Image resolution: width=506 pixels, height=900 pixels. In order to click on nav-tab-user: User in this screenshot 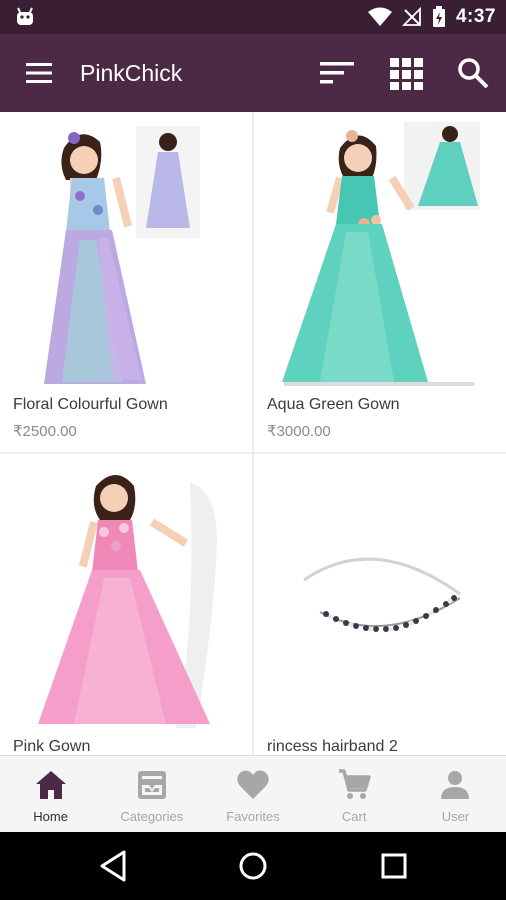, I will do `click(455, 794)`.